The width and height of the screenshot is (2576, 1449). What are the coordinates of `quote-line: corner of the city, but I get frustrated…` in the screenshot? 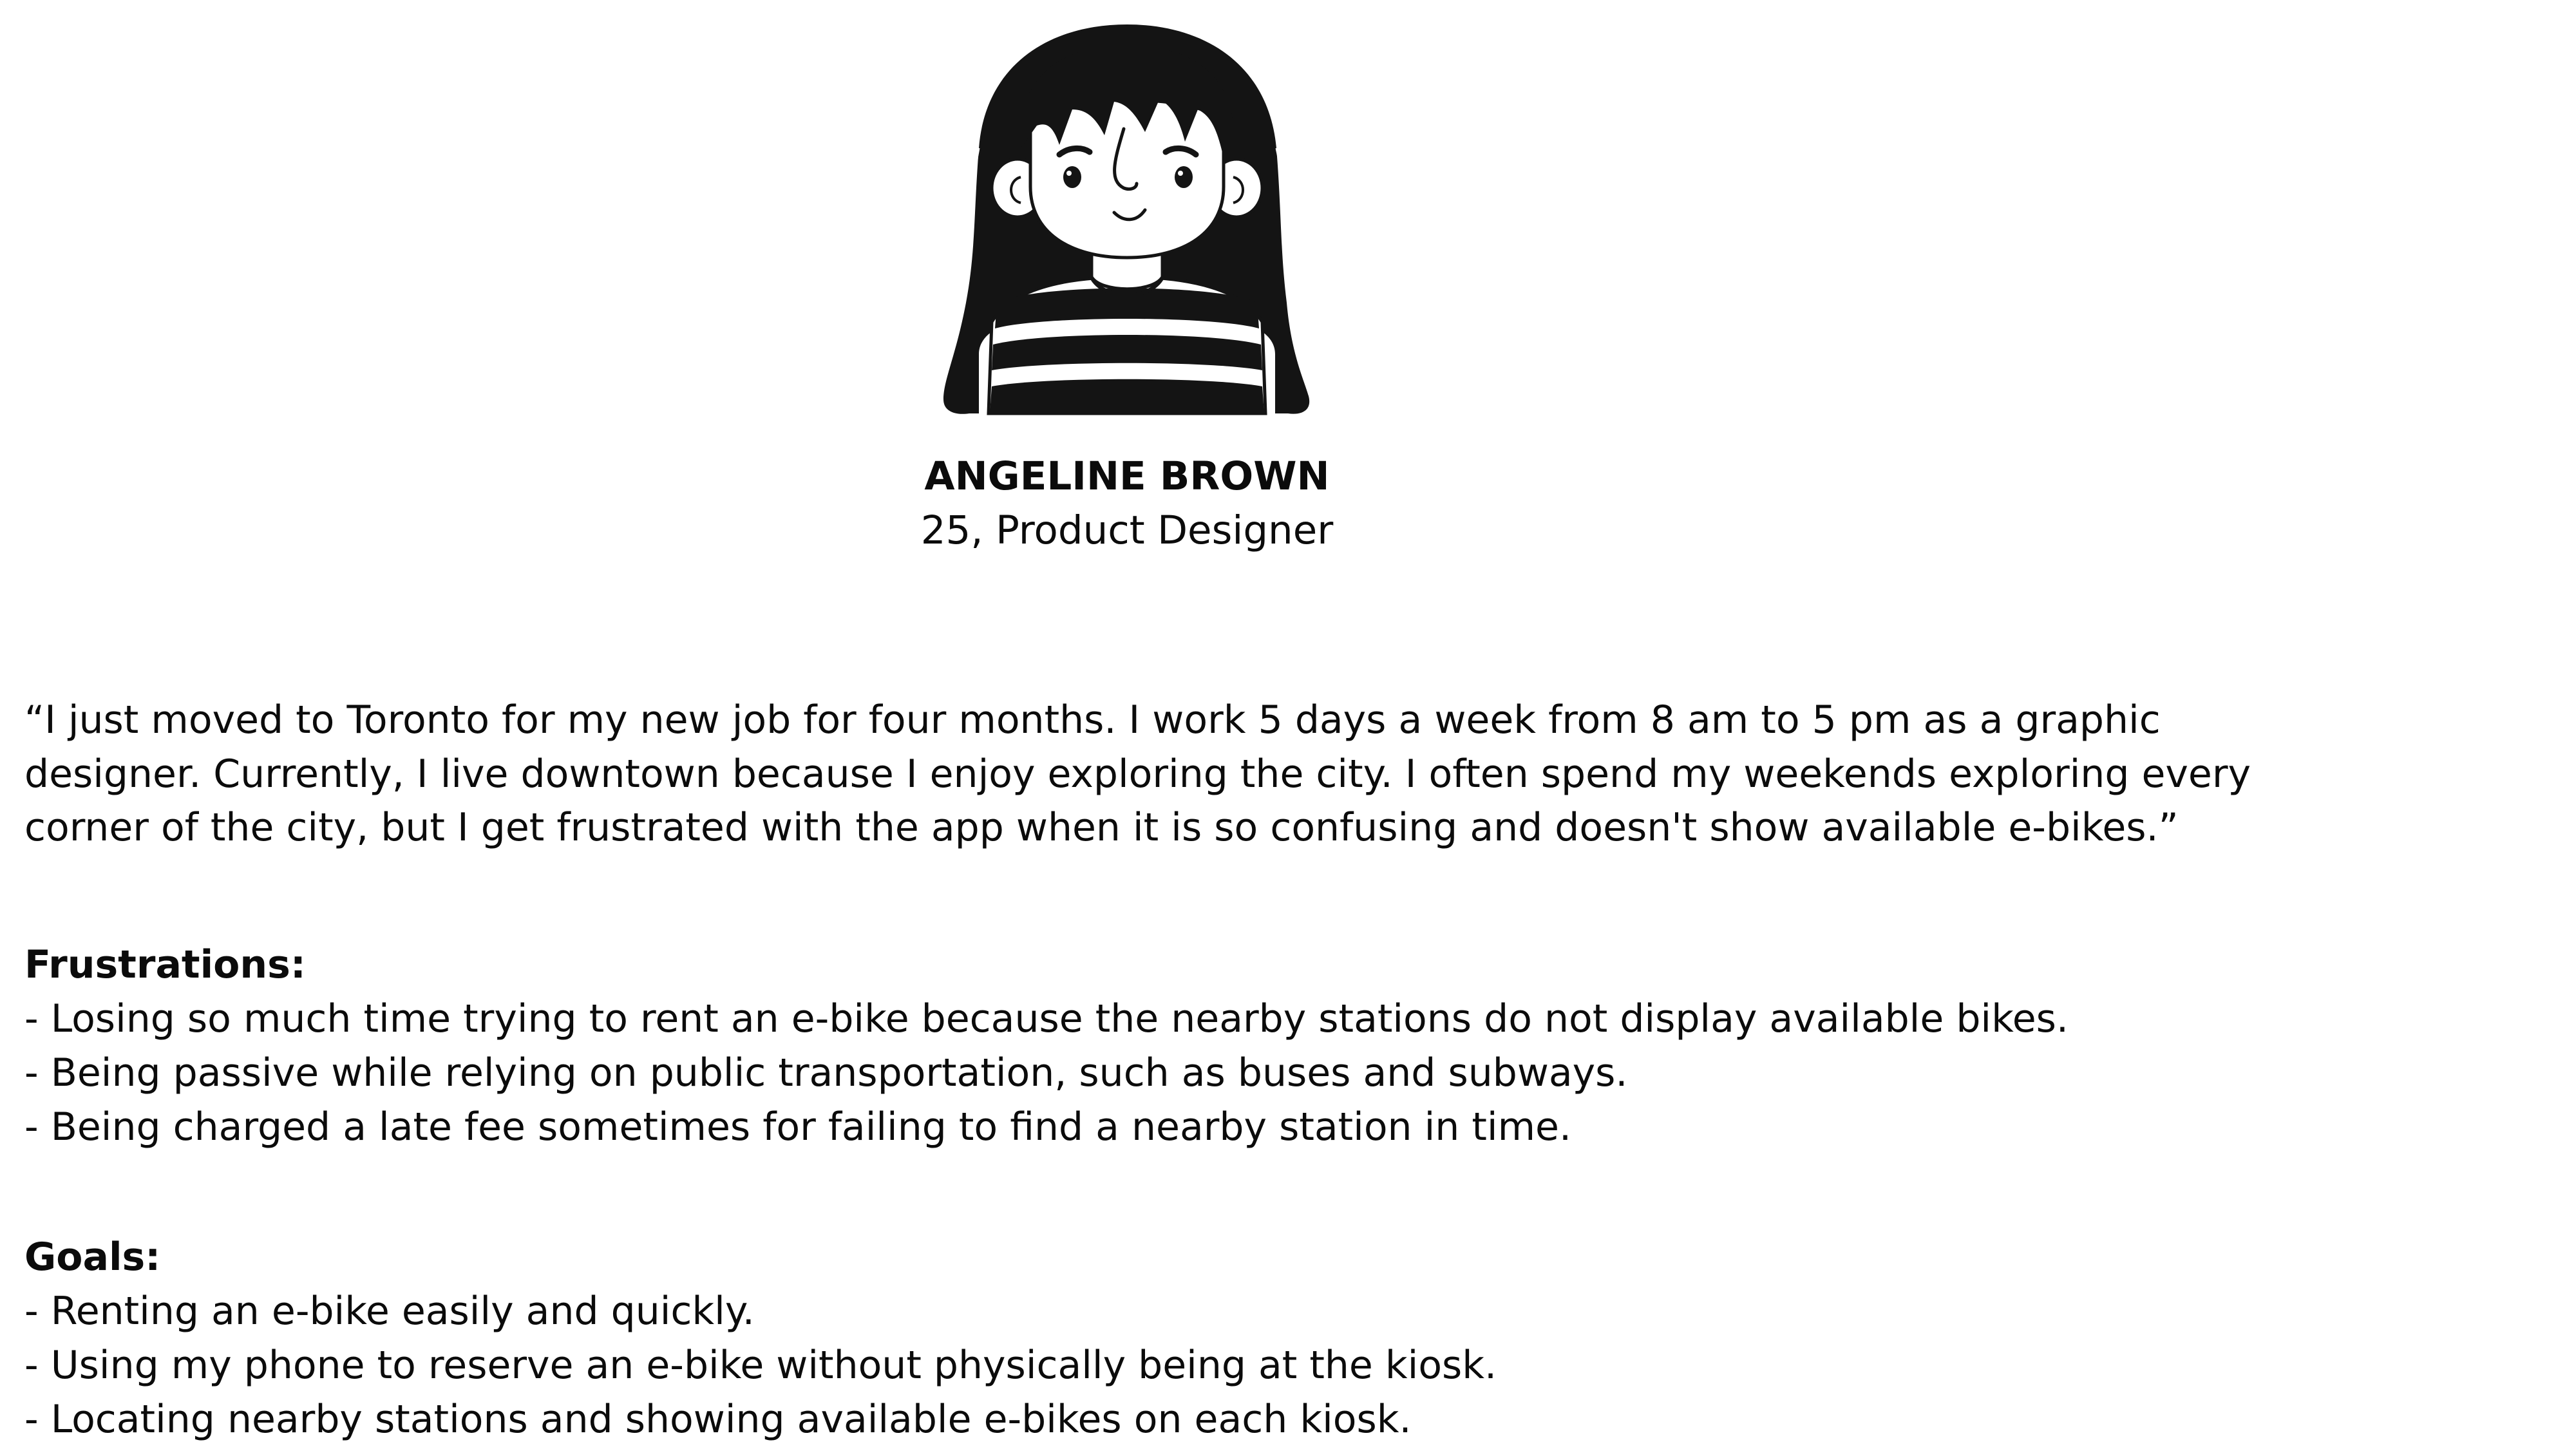 It's located at (1101, 827).